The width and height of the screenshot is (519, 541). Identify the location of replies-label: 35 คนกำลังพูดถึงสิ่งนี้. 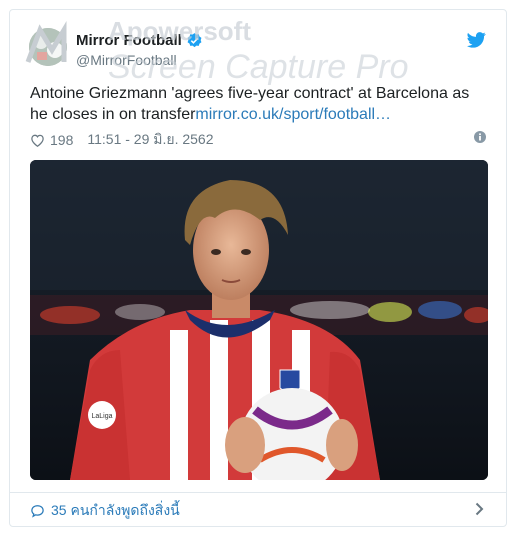
(115, 511).